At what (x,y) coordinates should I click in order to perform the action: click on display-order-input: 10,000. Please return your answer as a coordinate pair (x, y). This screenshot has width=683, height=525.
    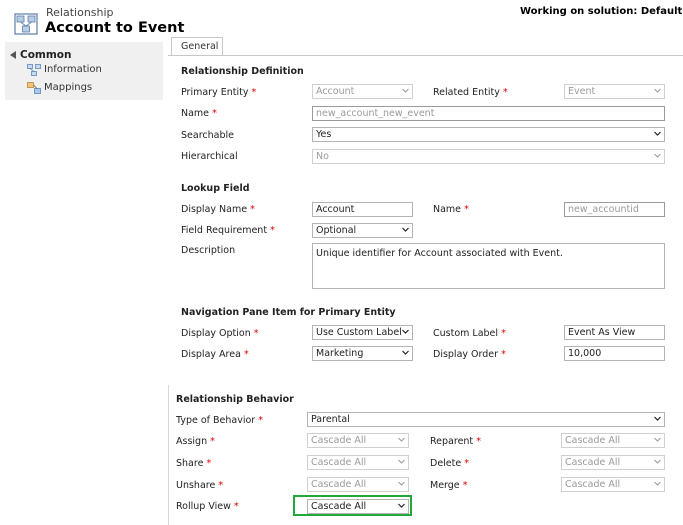
    Looking at the image, I should click on (614, 353).